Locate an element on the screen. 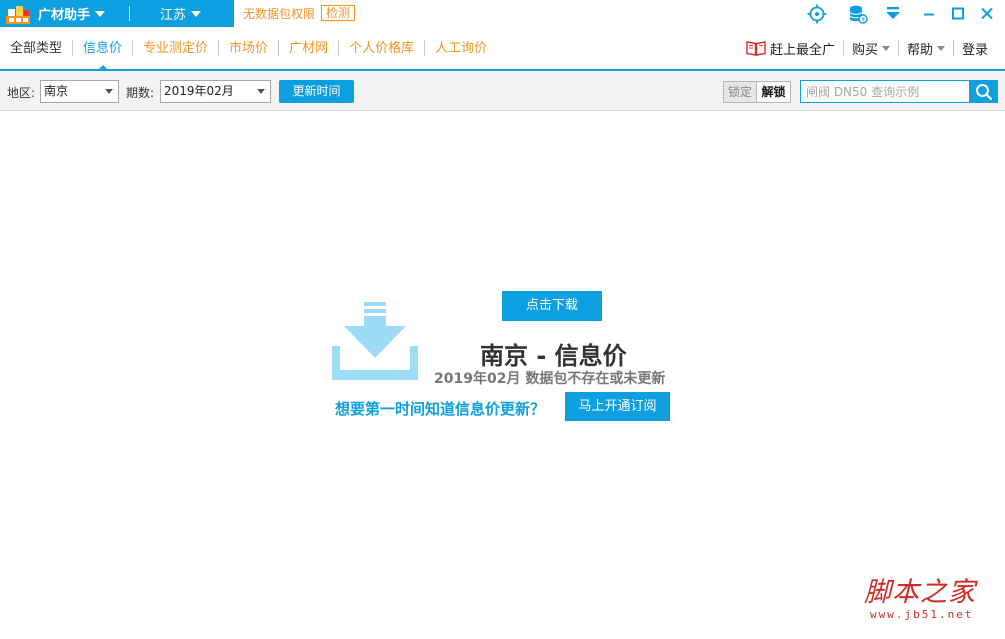 The image size is (1005, 639). tab-personal-price-library: 个人价格库 is located at coordinates (381, 48).